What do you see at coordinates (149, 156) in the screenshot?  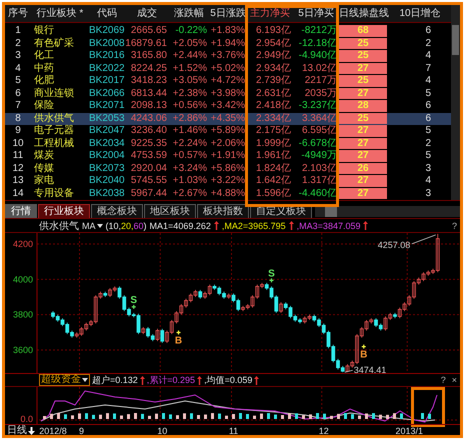 I see `table-cell-text: 4753.59` at bounding box center [149, 156].